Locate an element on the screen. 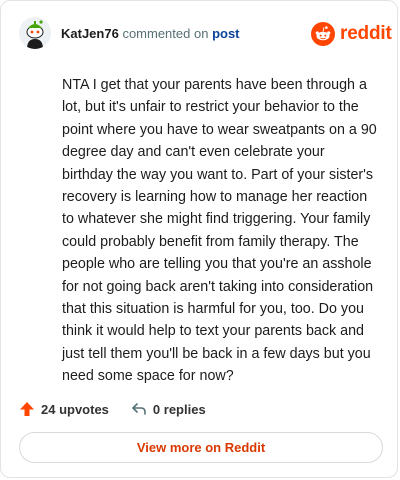 This screenshot has width=400, height=480. reddit-logo-text: reddit is located at coordinates (366, 33).